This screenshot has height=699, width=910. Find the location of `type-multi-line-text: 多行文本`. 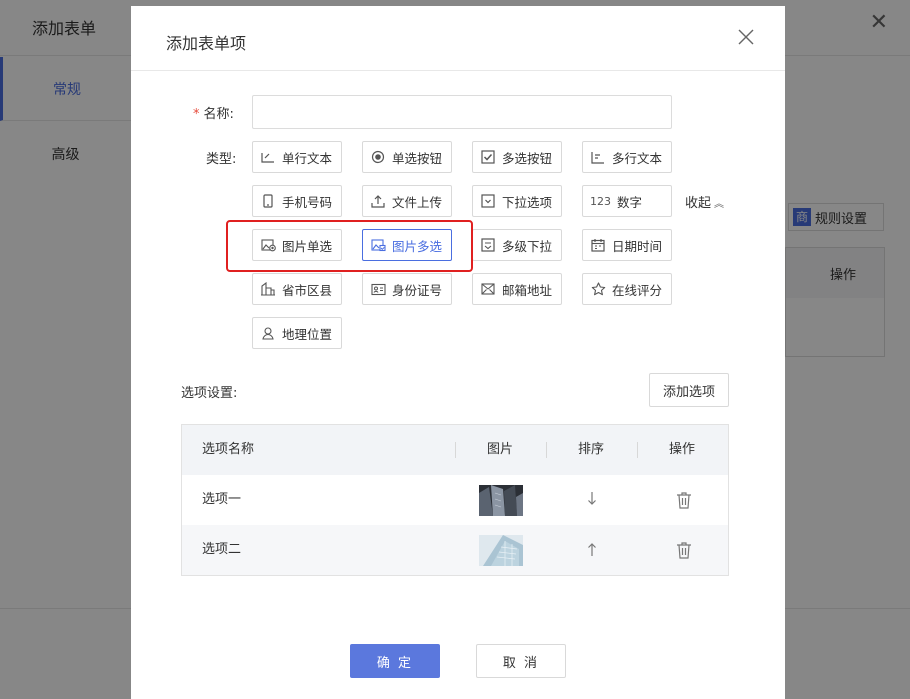

type-multi-line-text: 多行文本 is located at coordinates (627, 157).